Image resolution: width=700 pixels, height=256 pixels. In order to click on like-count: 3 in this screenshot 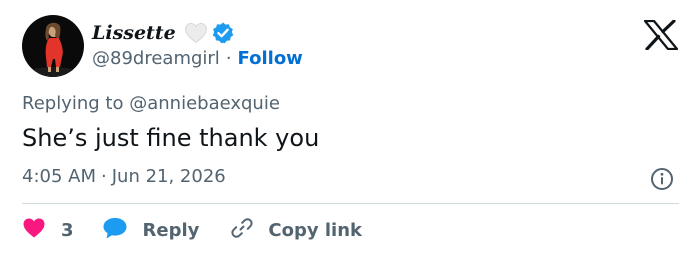, I will do `click(67, 230)`.